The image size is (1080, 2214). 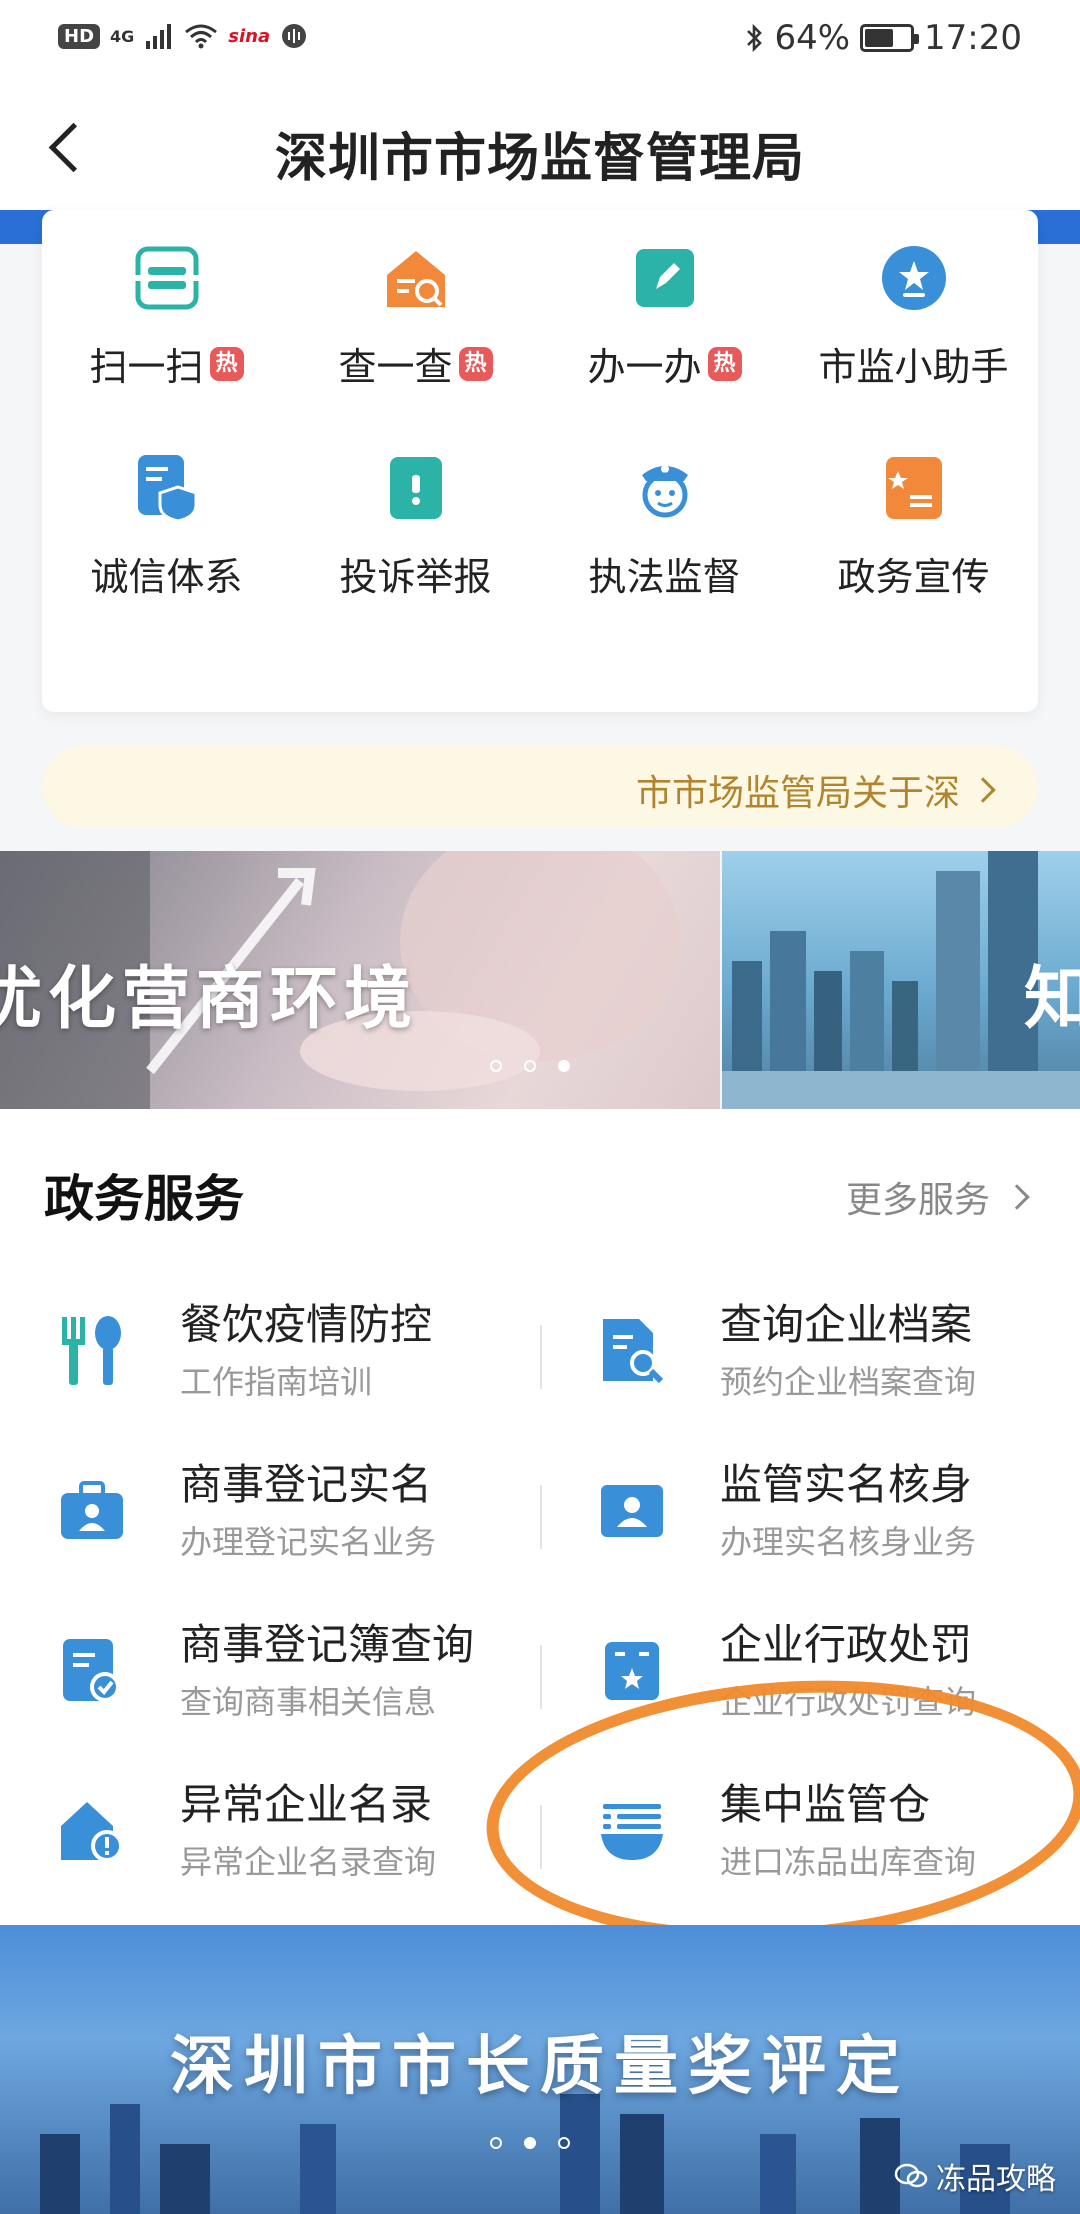 What do you see at coordinates (308, 1542) in the screenshot?
I see `service-subtitle: 办理登记实名业务` at bounding box center [308, 1542].